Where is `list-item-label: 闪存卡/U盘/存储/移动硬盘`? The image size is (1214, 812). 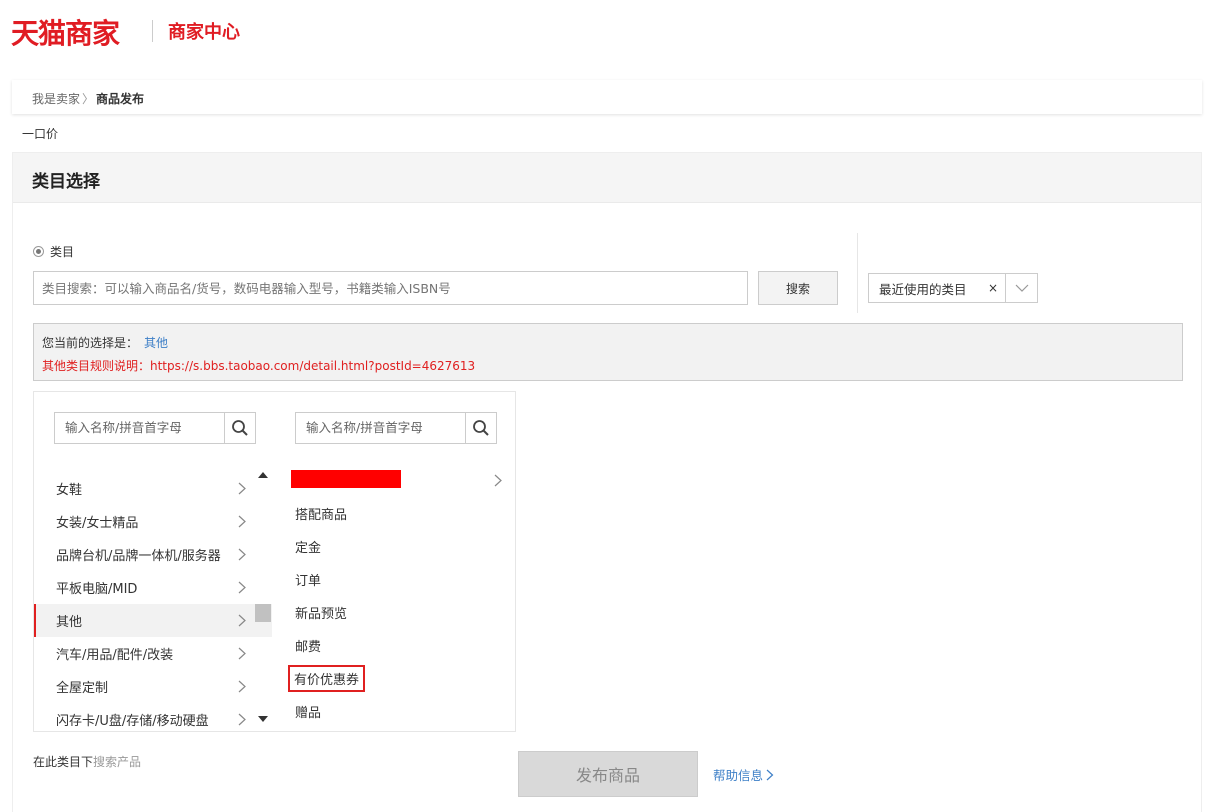 list-item-label: 闪存卡/U盘/存储/移动硬盘 is located at coordinates (132, 721).